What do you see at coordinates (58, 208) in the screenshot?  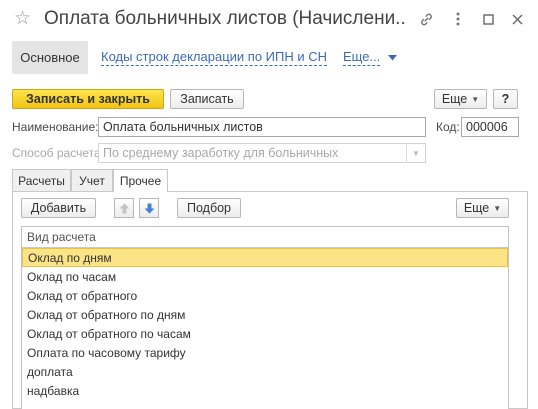 I see `add-button: Добавить` at bounding box center [58, 208].